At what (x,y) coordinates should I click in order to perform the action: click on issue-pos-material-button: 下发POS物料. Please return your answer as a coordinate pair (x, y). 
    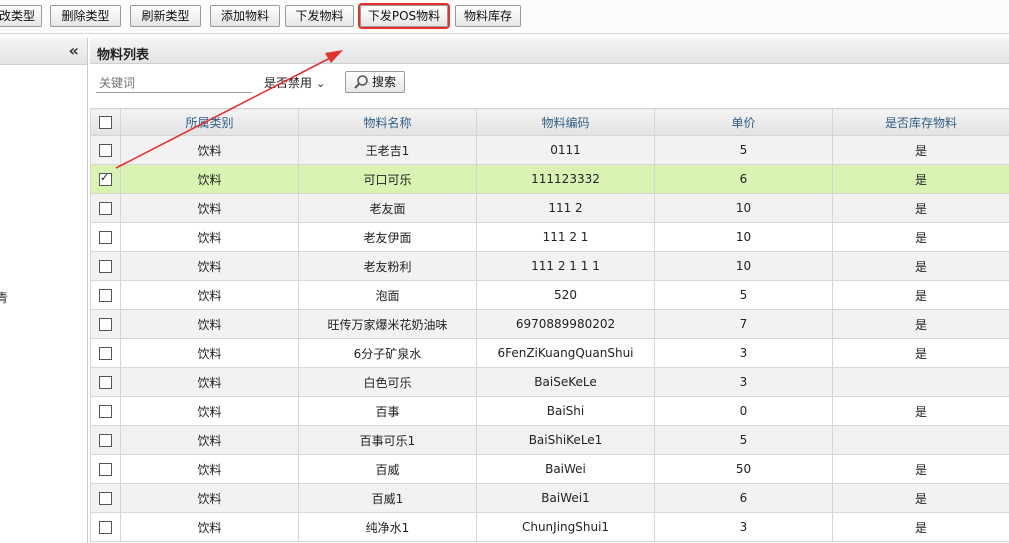
    Looking at the image, I should click on (404, 16).